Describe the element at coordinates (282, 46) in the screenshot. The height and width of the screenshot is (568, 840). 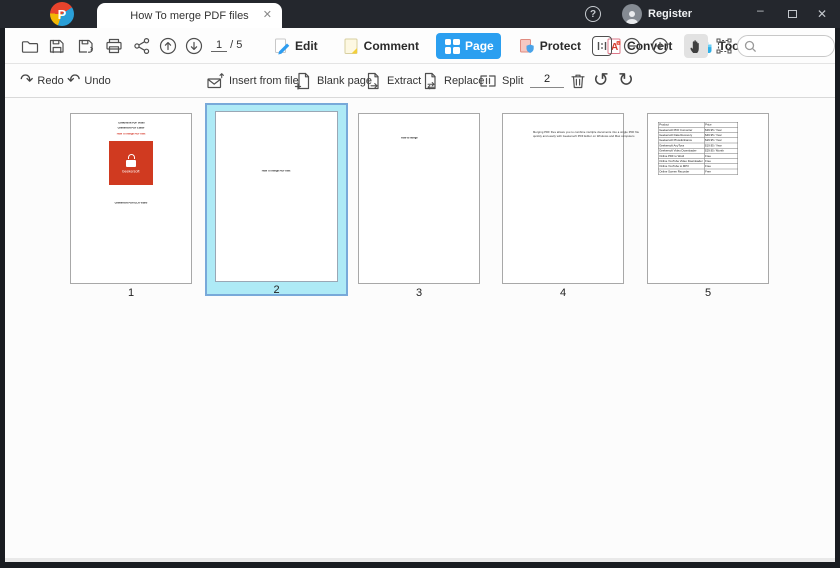
I see `edit-pencil-icon` at that location.